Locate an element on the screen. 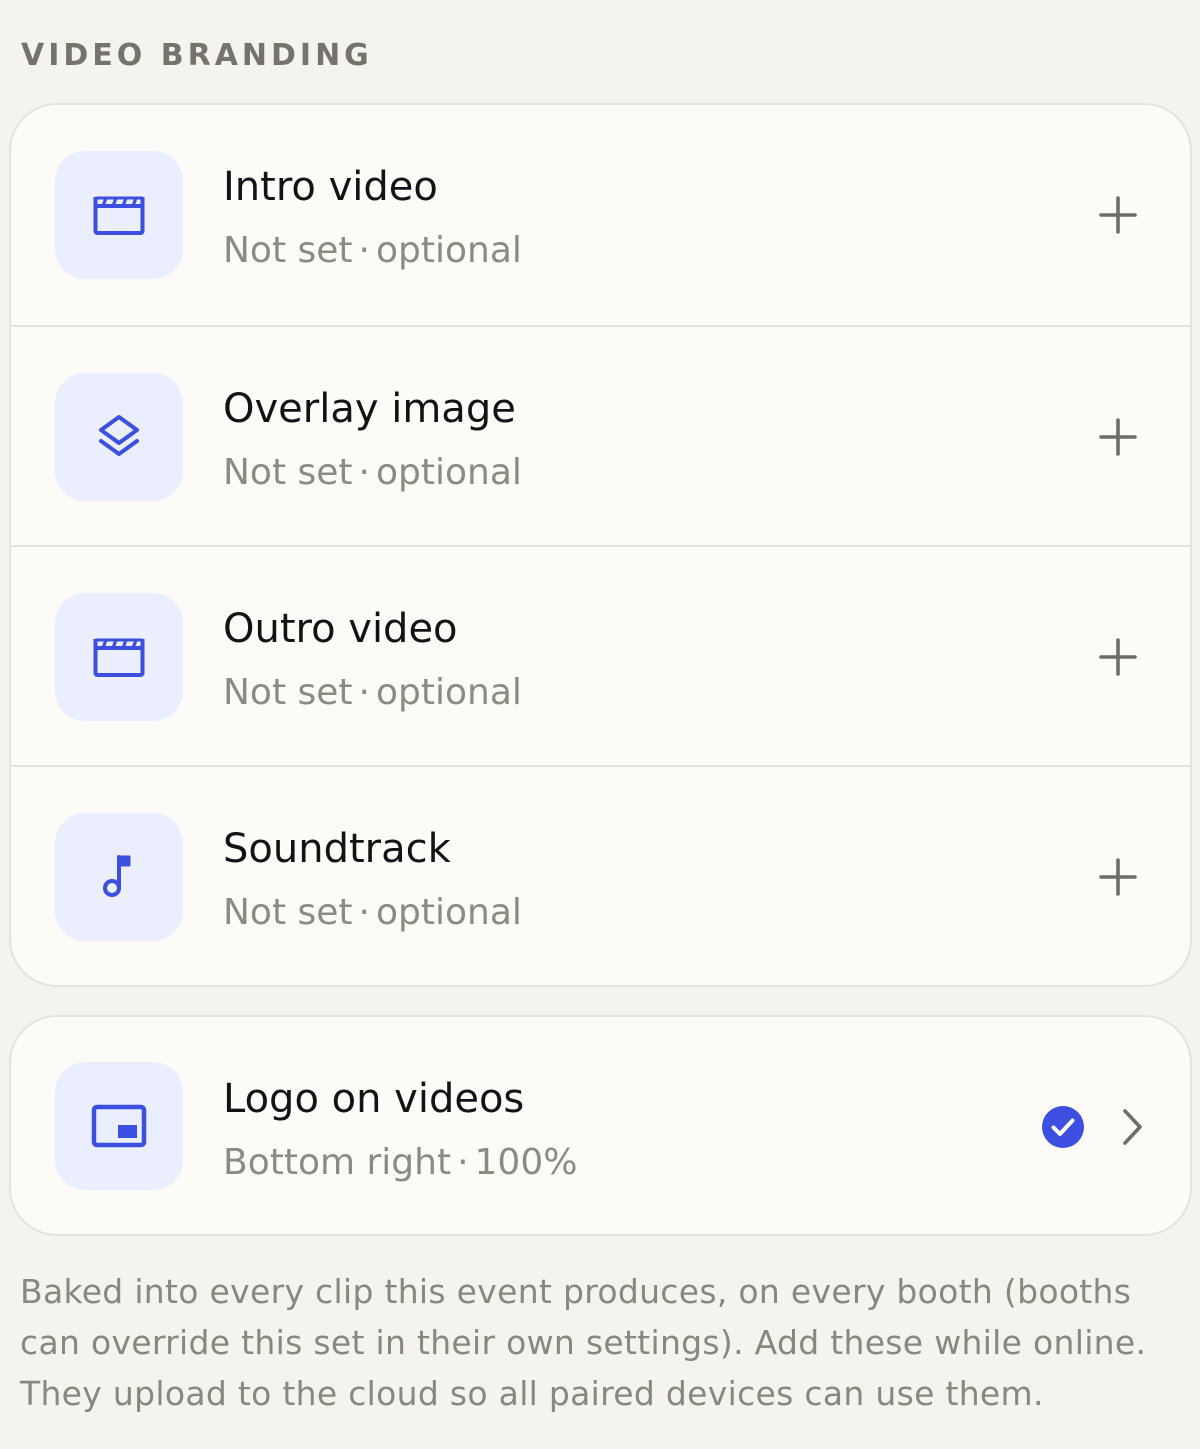  section-title: VIDEO BRANDING is located at coordinates (197, 55).